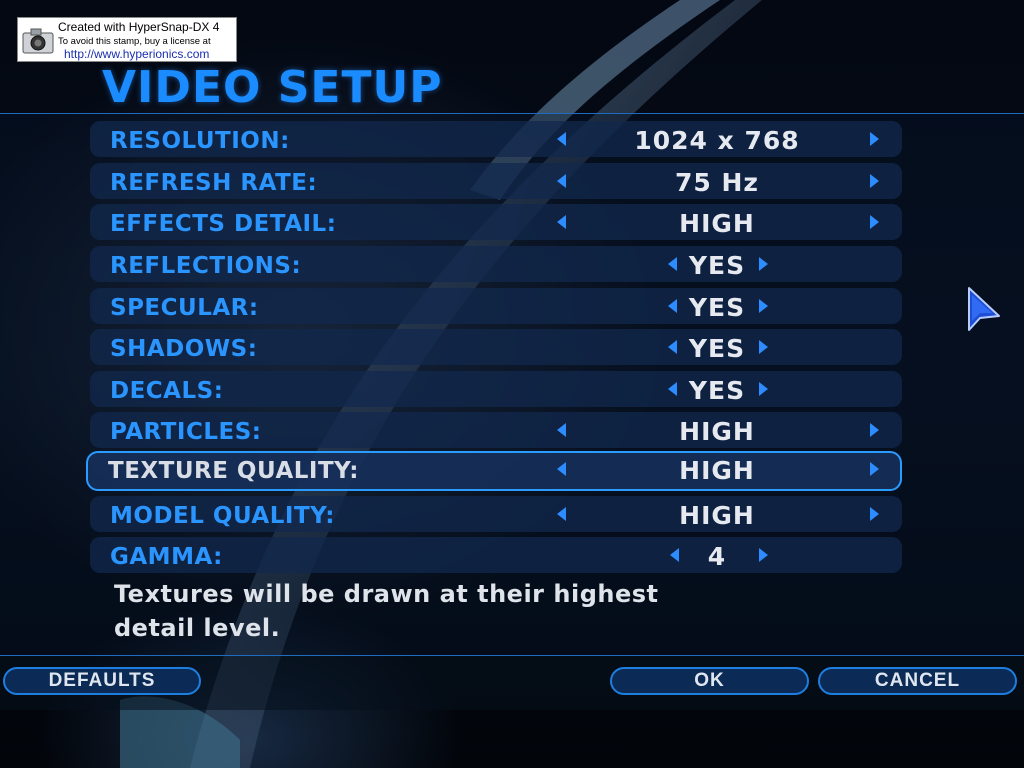  I want to click on setting-label: SPECULAR:, so click(184, 308).